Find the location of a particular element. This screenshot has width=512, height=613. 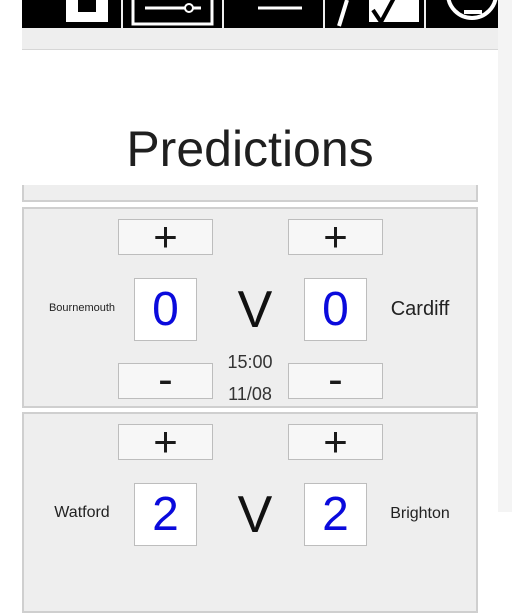

top-navigation is located at coordinates (260, 25).